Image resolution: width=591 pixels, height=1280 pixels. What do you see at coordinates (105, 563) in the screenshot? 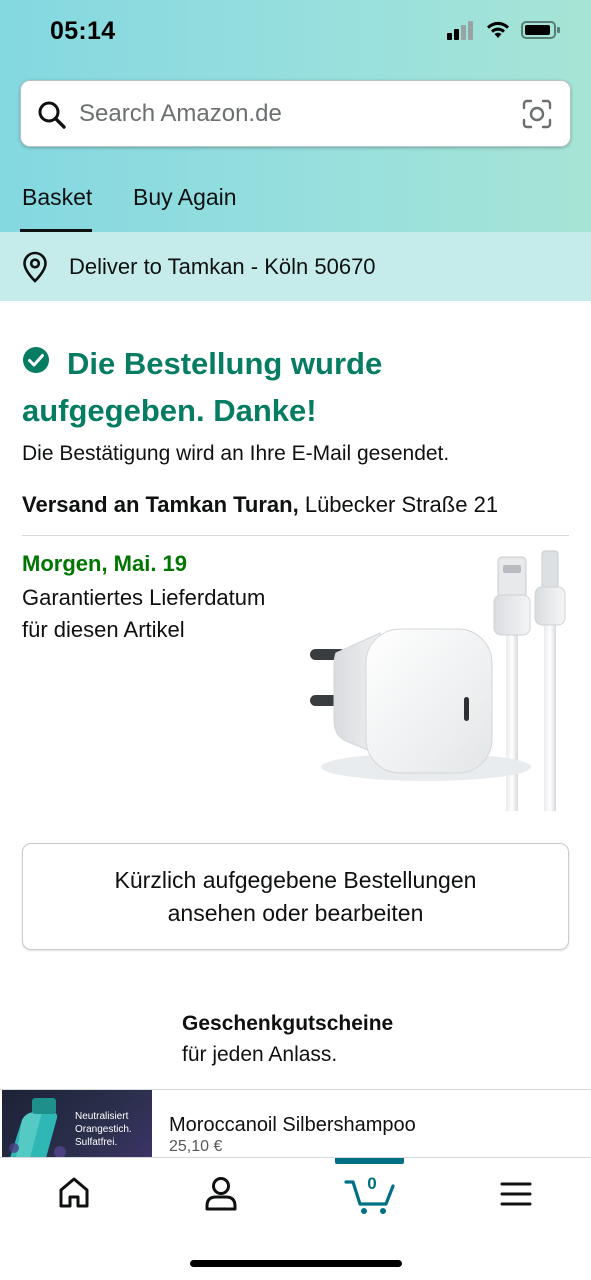
I see `delivery-date: Morgen, Mai. 19` at bounding box center [105, 563].